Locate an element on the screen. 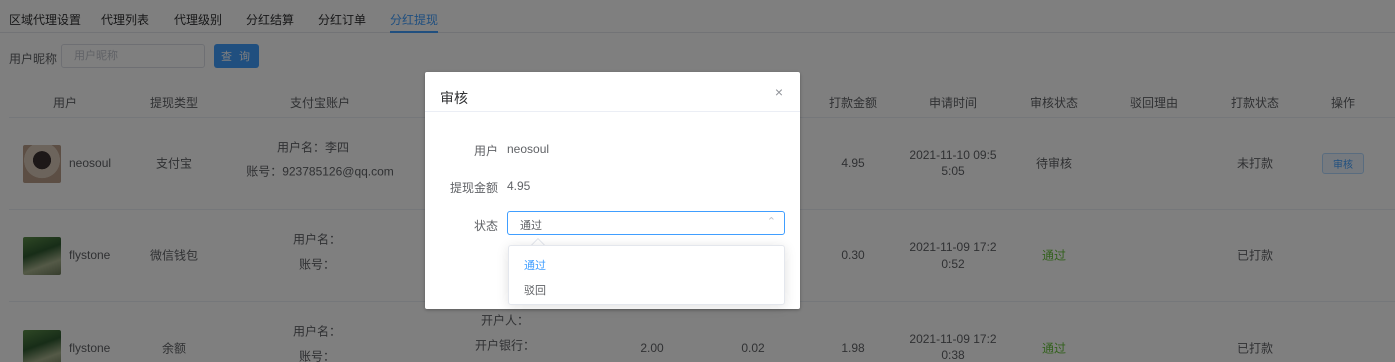  status-select: 通过 ⌃ is located at coordinates (646, 223).